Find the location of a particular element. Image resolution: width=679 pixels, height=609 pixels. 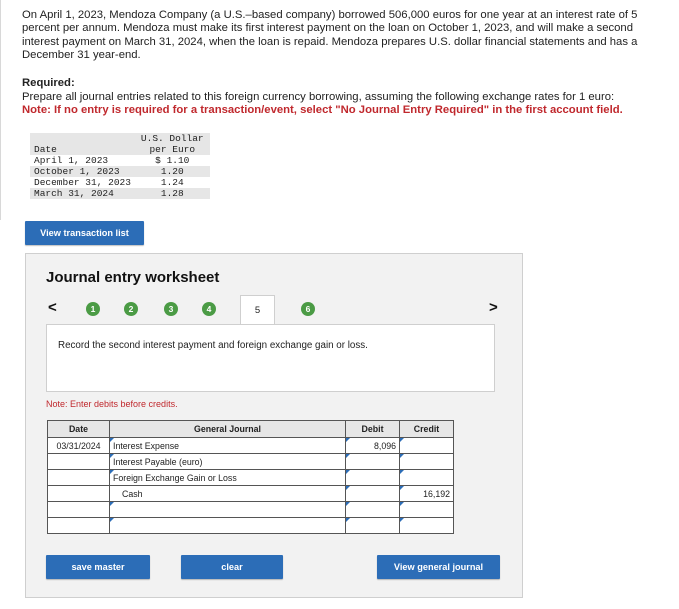

rates-value: $ 1.10 is located at coordinates (172, 160).